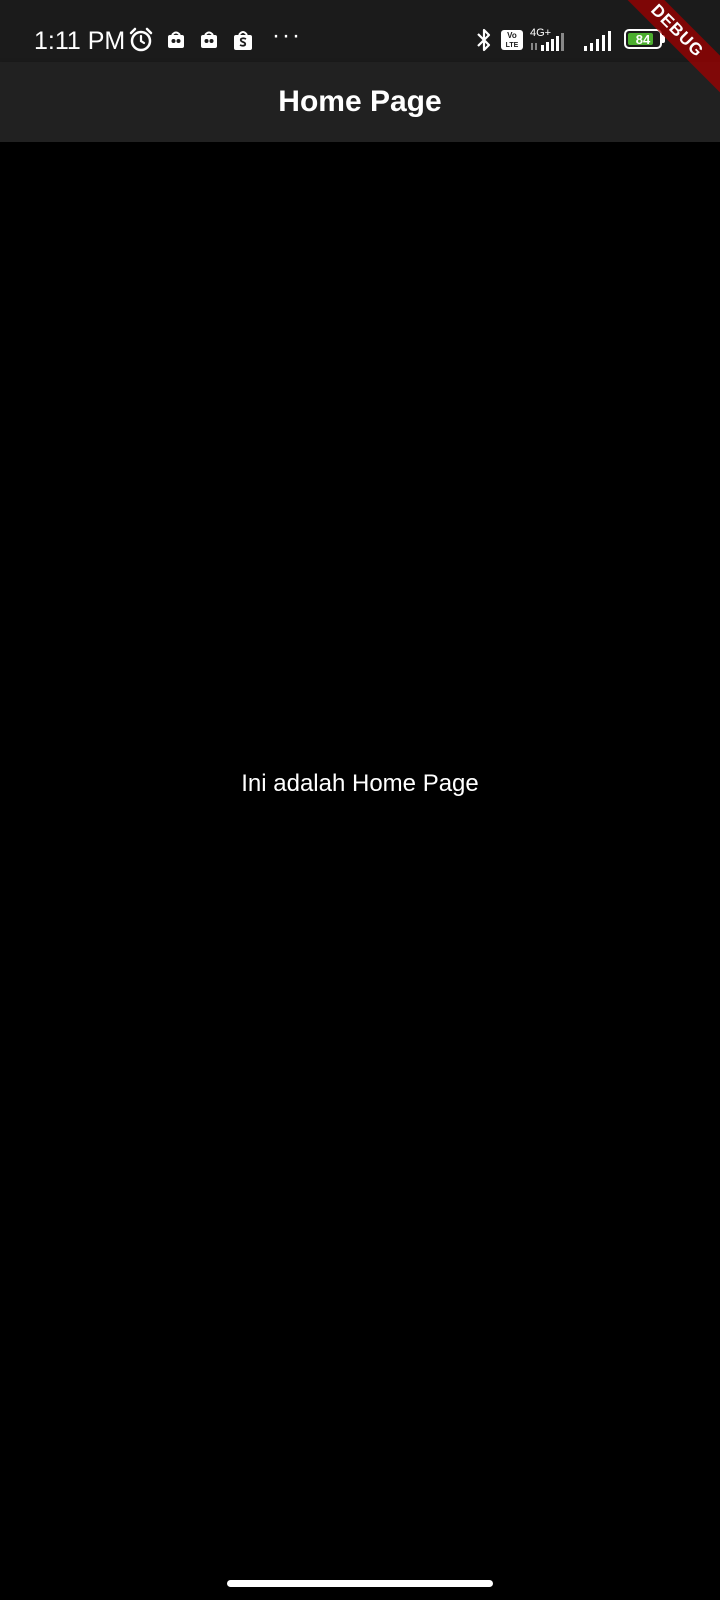 The height and width of the screenshot is (1600, 720). Describe the element at coordinates (360, 31) in the screenshot. I see `status-bar: 1:11 PM ··· Vo LTE 4G+ 84` at that location.